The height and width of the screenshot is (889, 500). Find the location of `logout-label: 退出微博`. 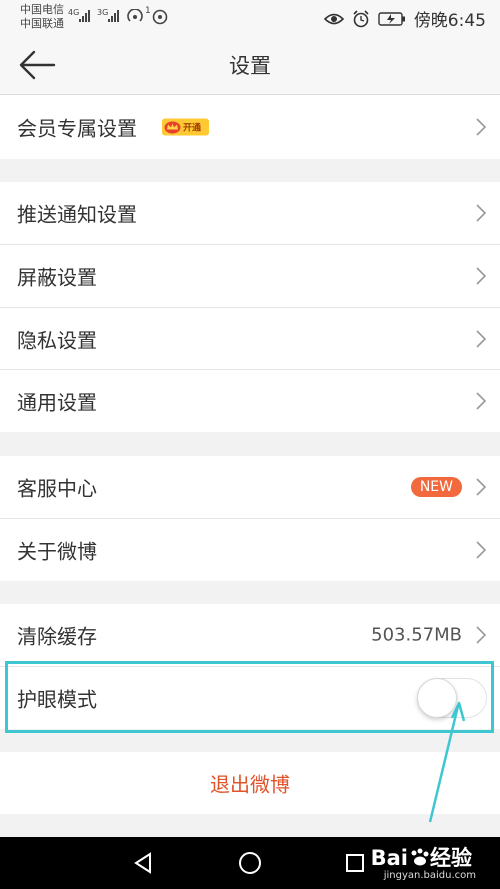

logout-label: 退出微博 is located at coordinates (250, 784).